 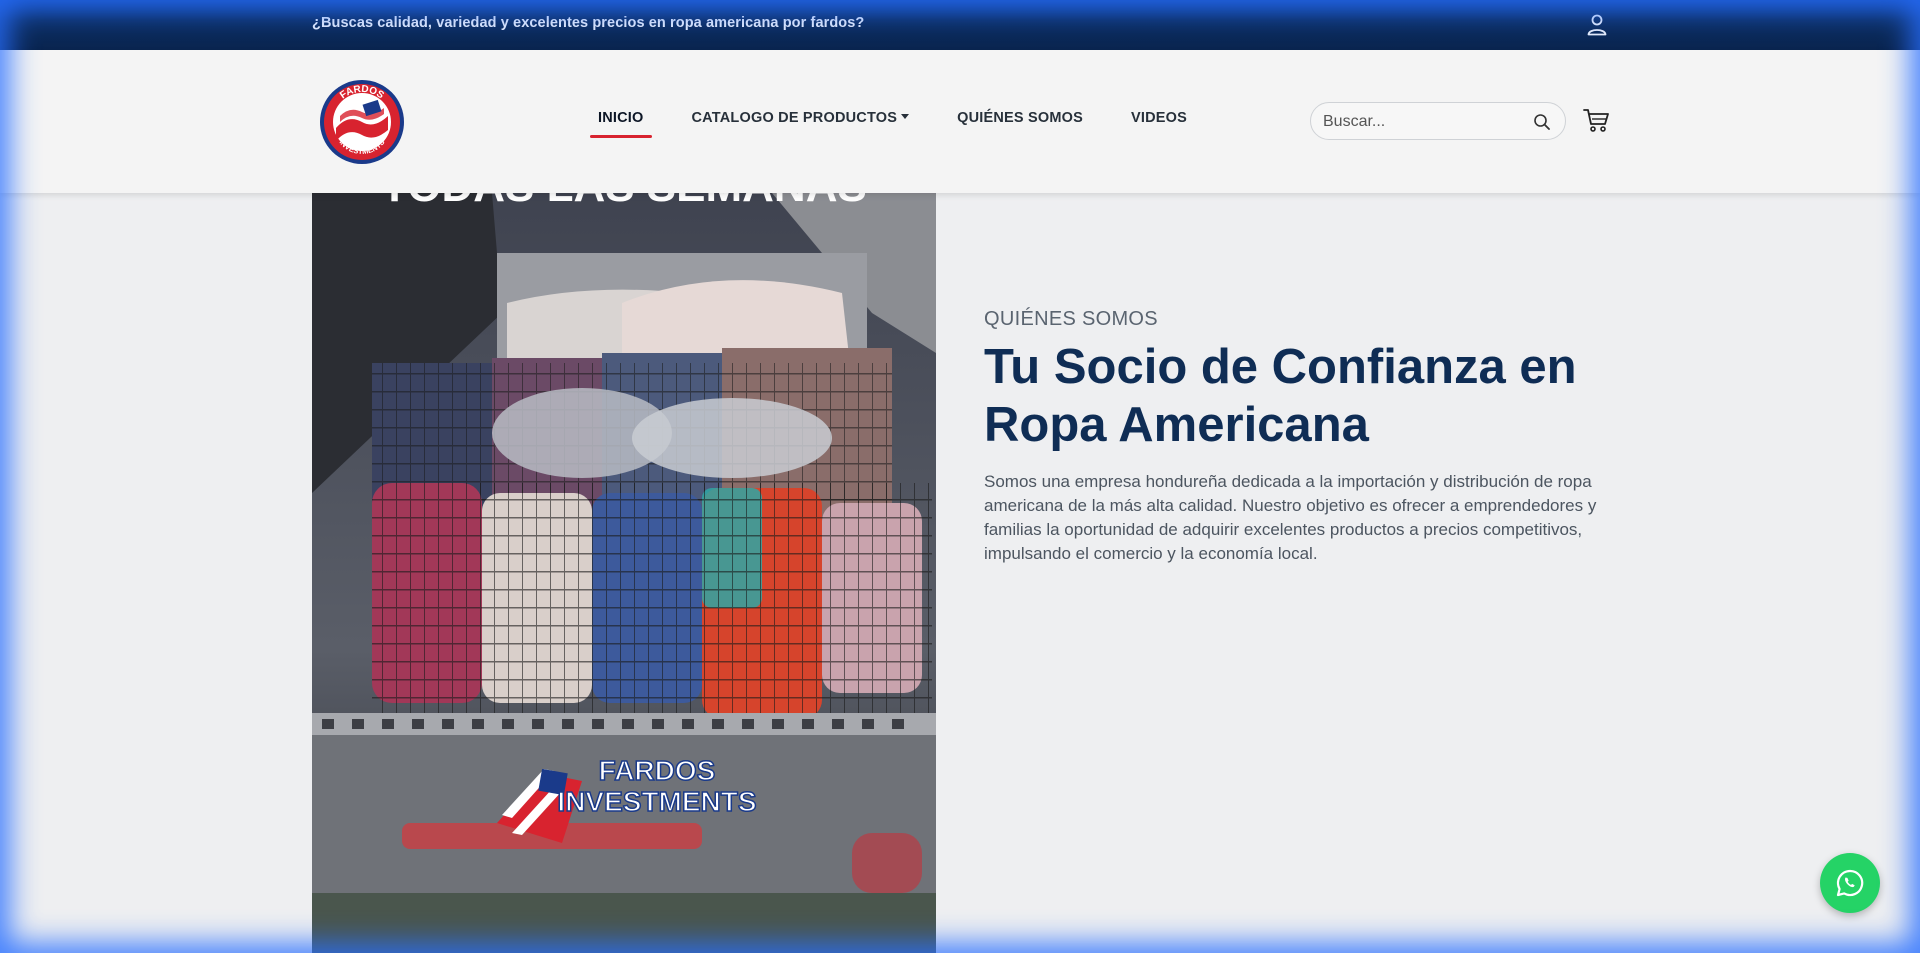 I want to click on caret-down-icon, so click(x=905, y=116).